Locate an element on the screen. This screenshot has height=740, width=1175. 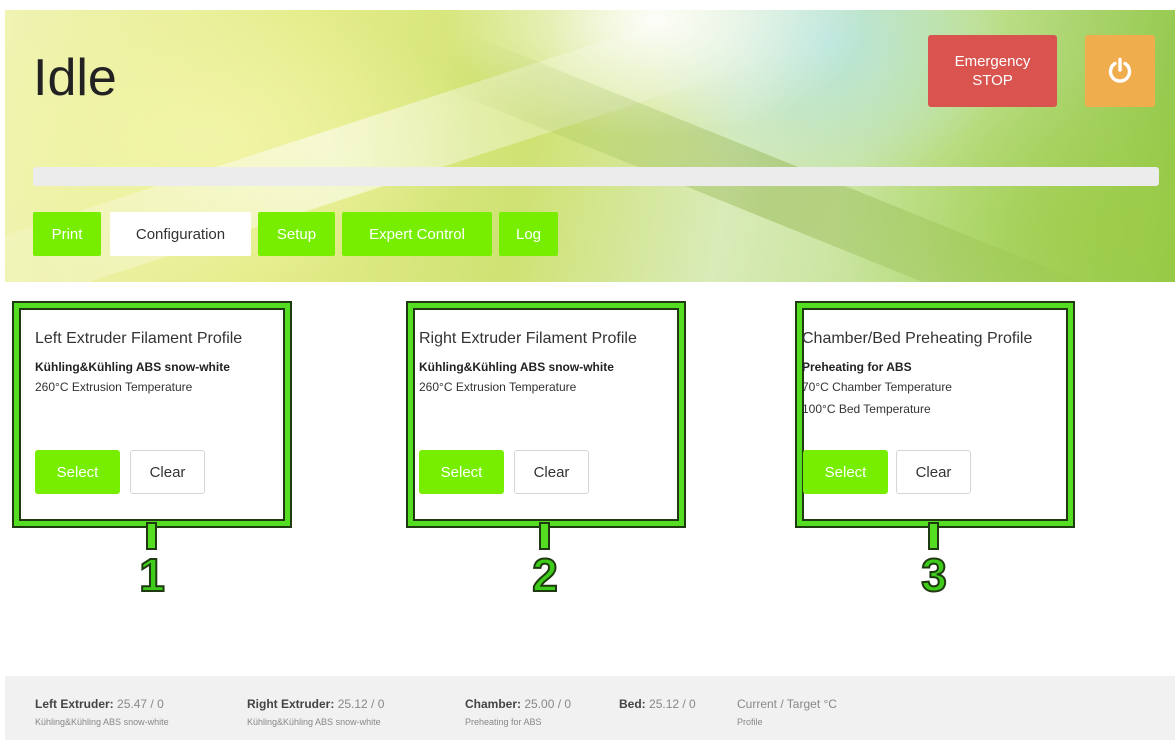
bed-temperature: 100°C Bed Temperature is located at coordinates (866, 409).